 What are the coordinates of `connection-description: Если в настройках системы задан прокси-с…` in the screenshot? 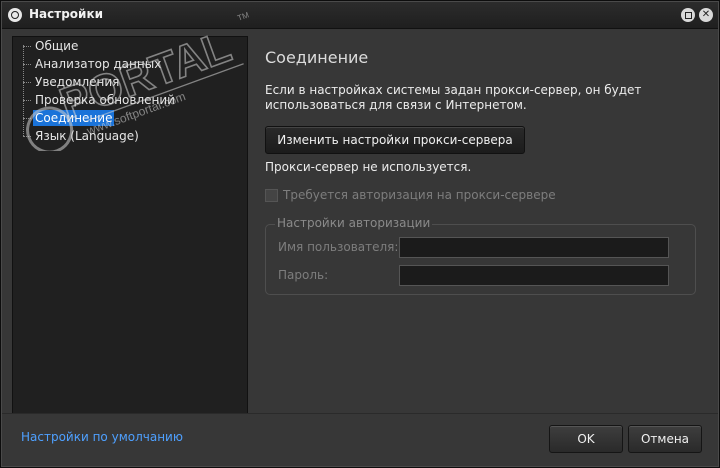 It's located at (453, 97).